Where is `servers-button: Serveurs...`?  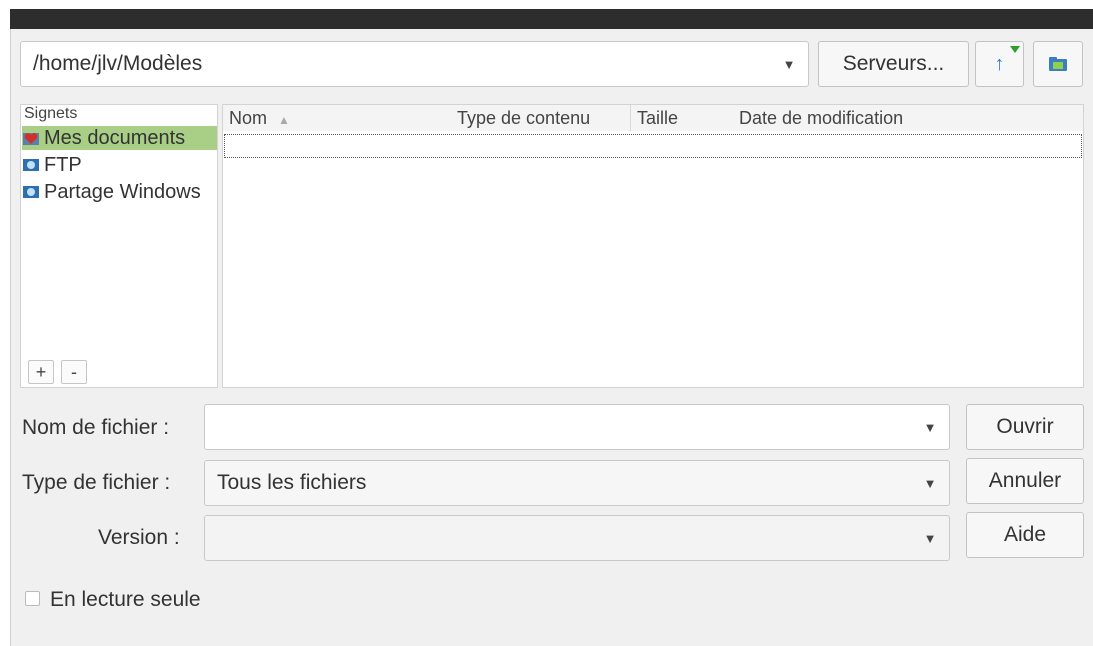
servers-button: Serveurs... is located at coordinates (893, 64).